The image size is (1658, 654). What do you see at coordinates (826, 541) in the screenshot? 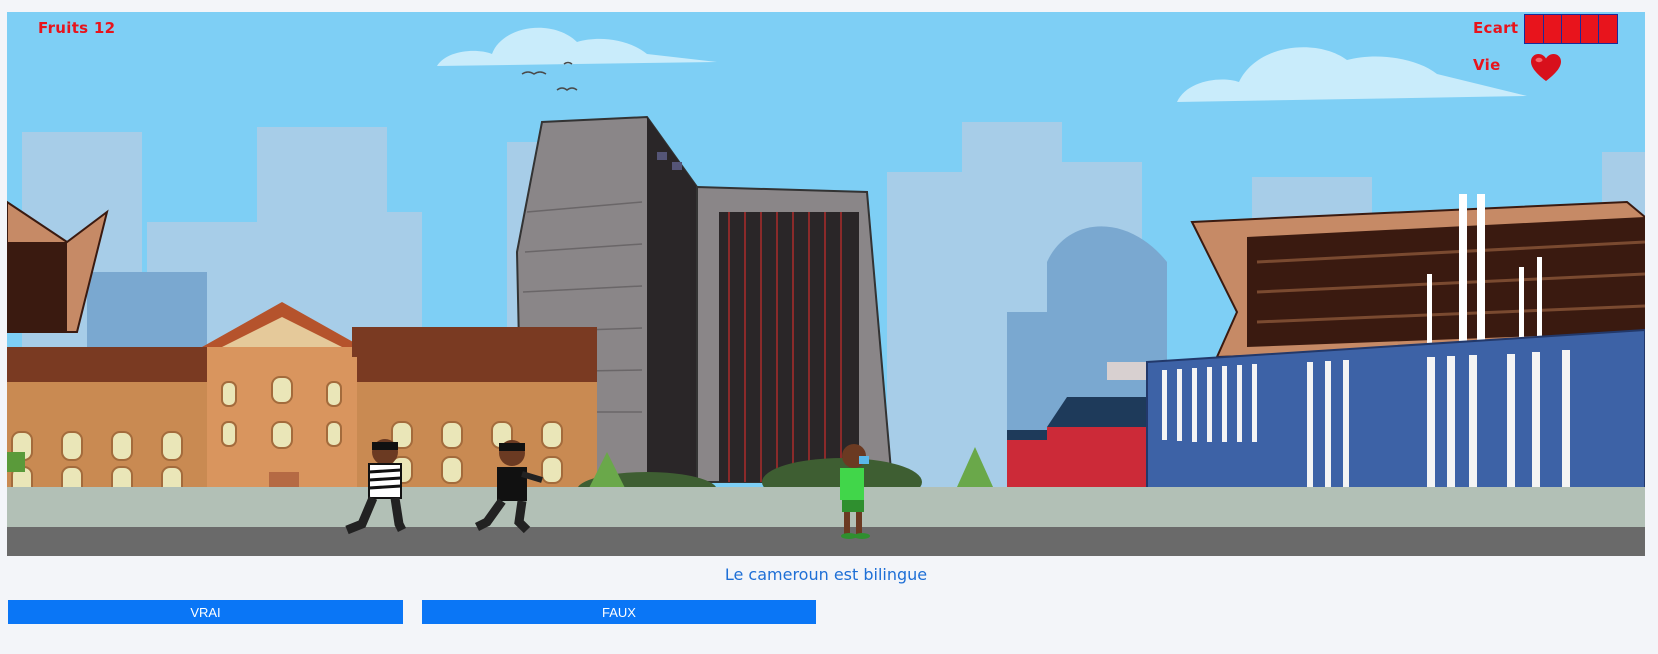
I see `road` at bounding box center [826, 541].